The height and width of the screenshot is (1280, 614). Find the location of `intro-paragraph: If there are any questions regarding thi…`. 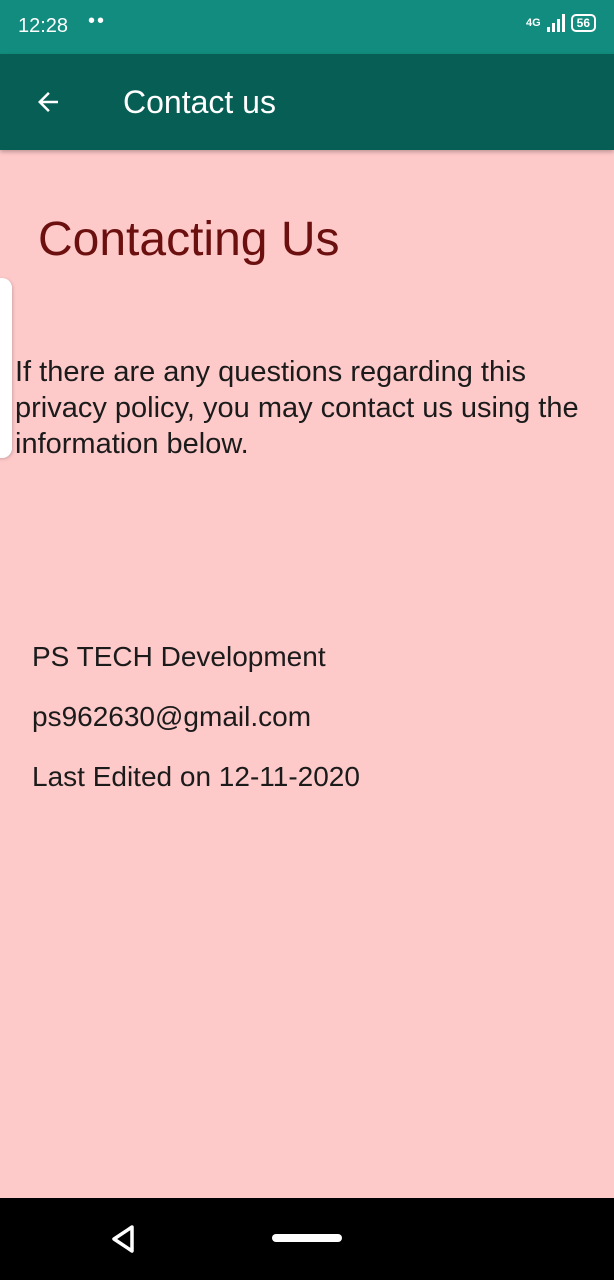

intro-paragraph: If there are any questions regarding thi… is located at coordinates (314, 408).